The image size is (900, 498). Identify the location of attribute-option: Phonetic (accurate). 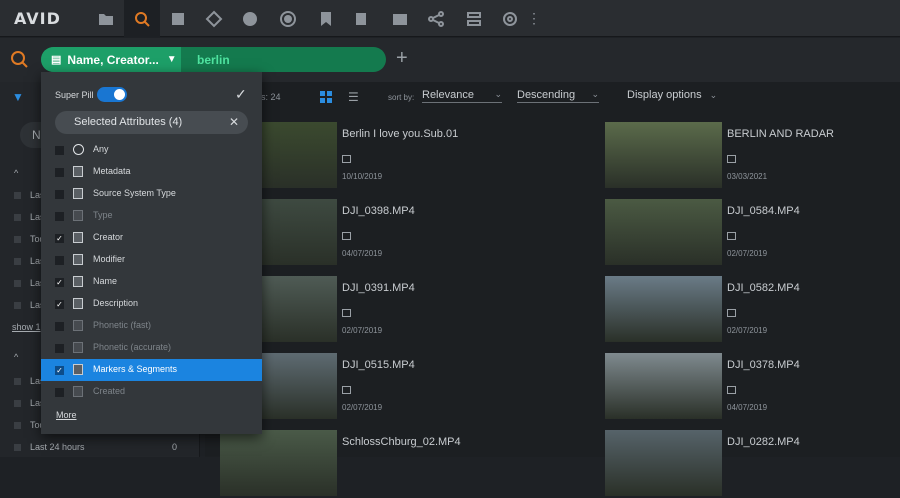
(151, 348).